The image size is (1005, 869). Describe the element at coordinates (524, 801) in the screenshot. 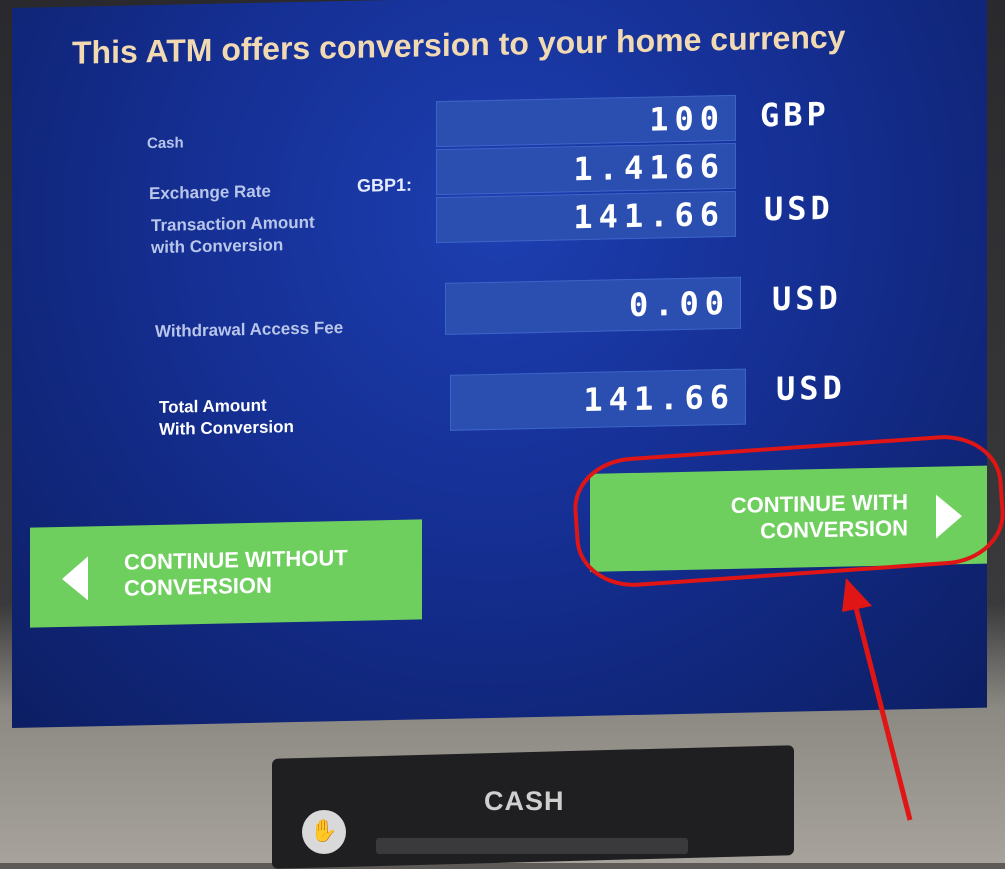

I see `cash-slot-label: CASH` at that location.